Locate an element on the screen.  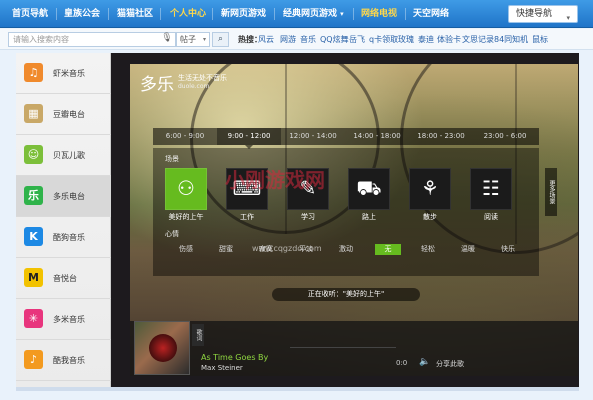
mood-option: 无 is located at coordinates (388, 249).